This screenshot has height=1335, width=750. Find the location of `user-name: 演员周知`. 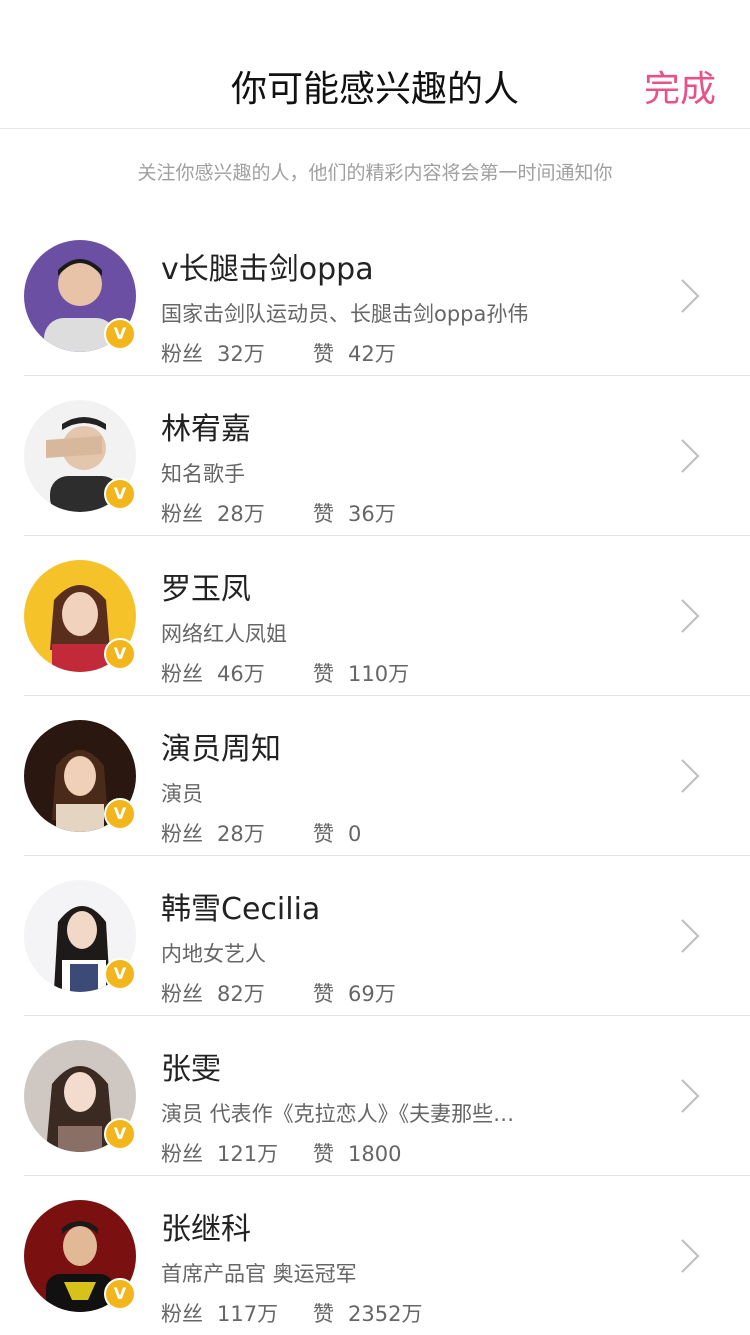

user-name: 演员周知 is located at coordinates (221, 749).